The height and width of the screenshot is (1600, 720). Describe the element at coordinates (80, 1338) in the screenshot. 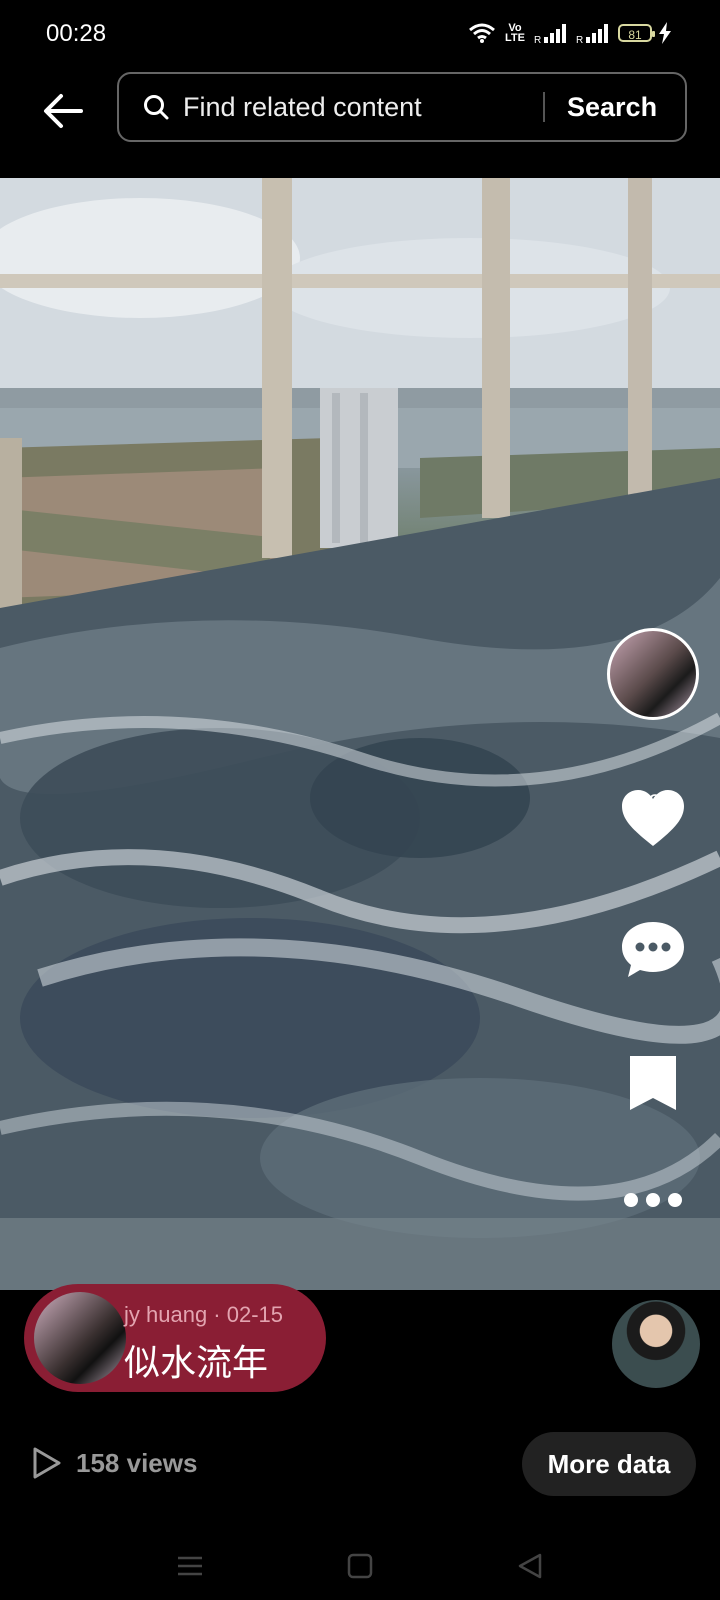

I see `creator-avatar` at that location.